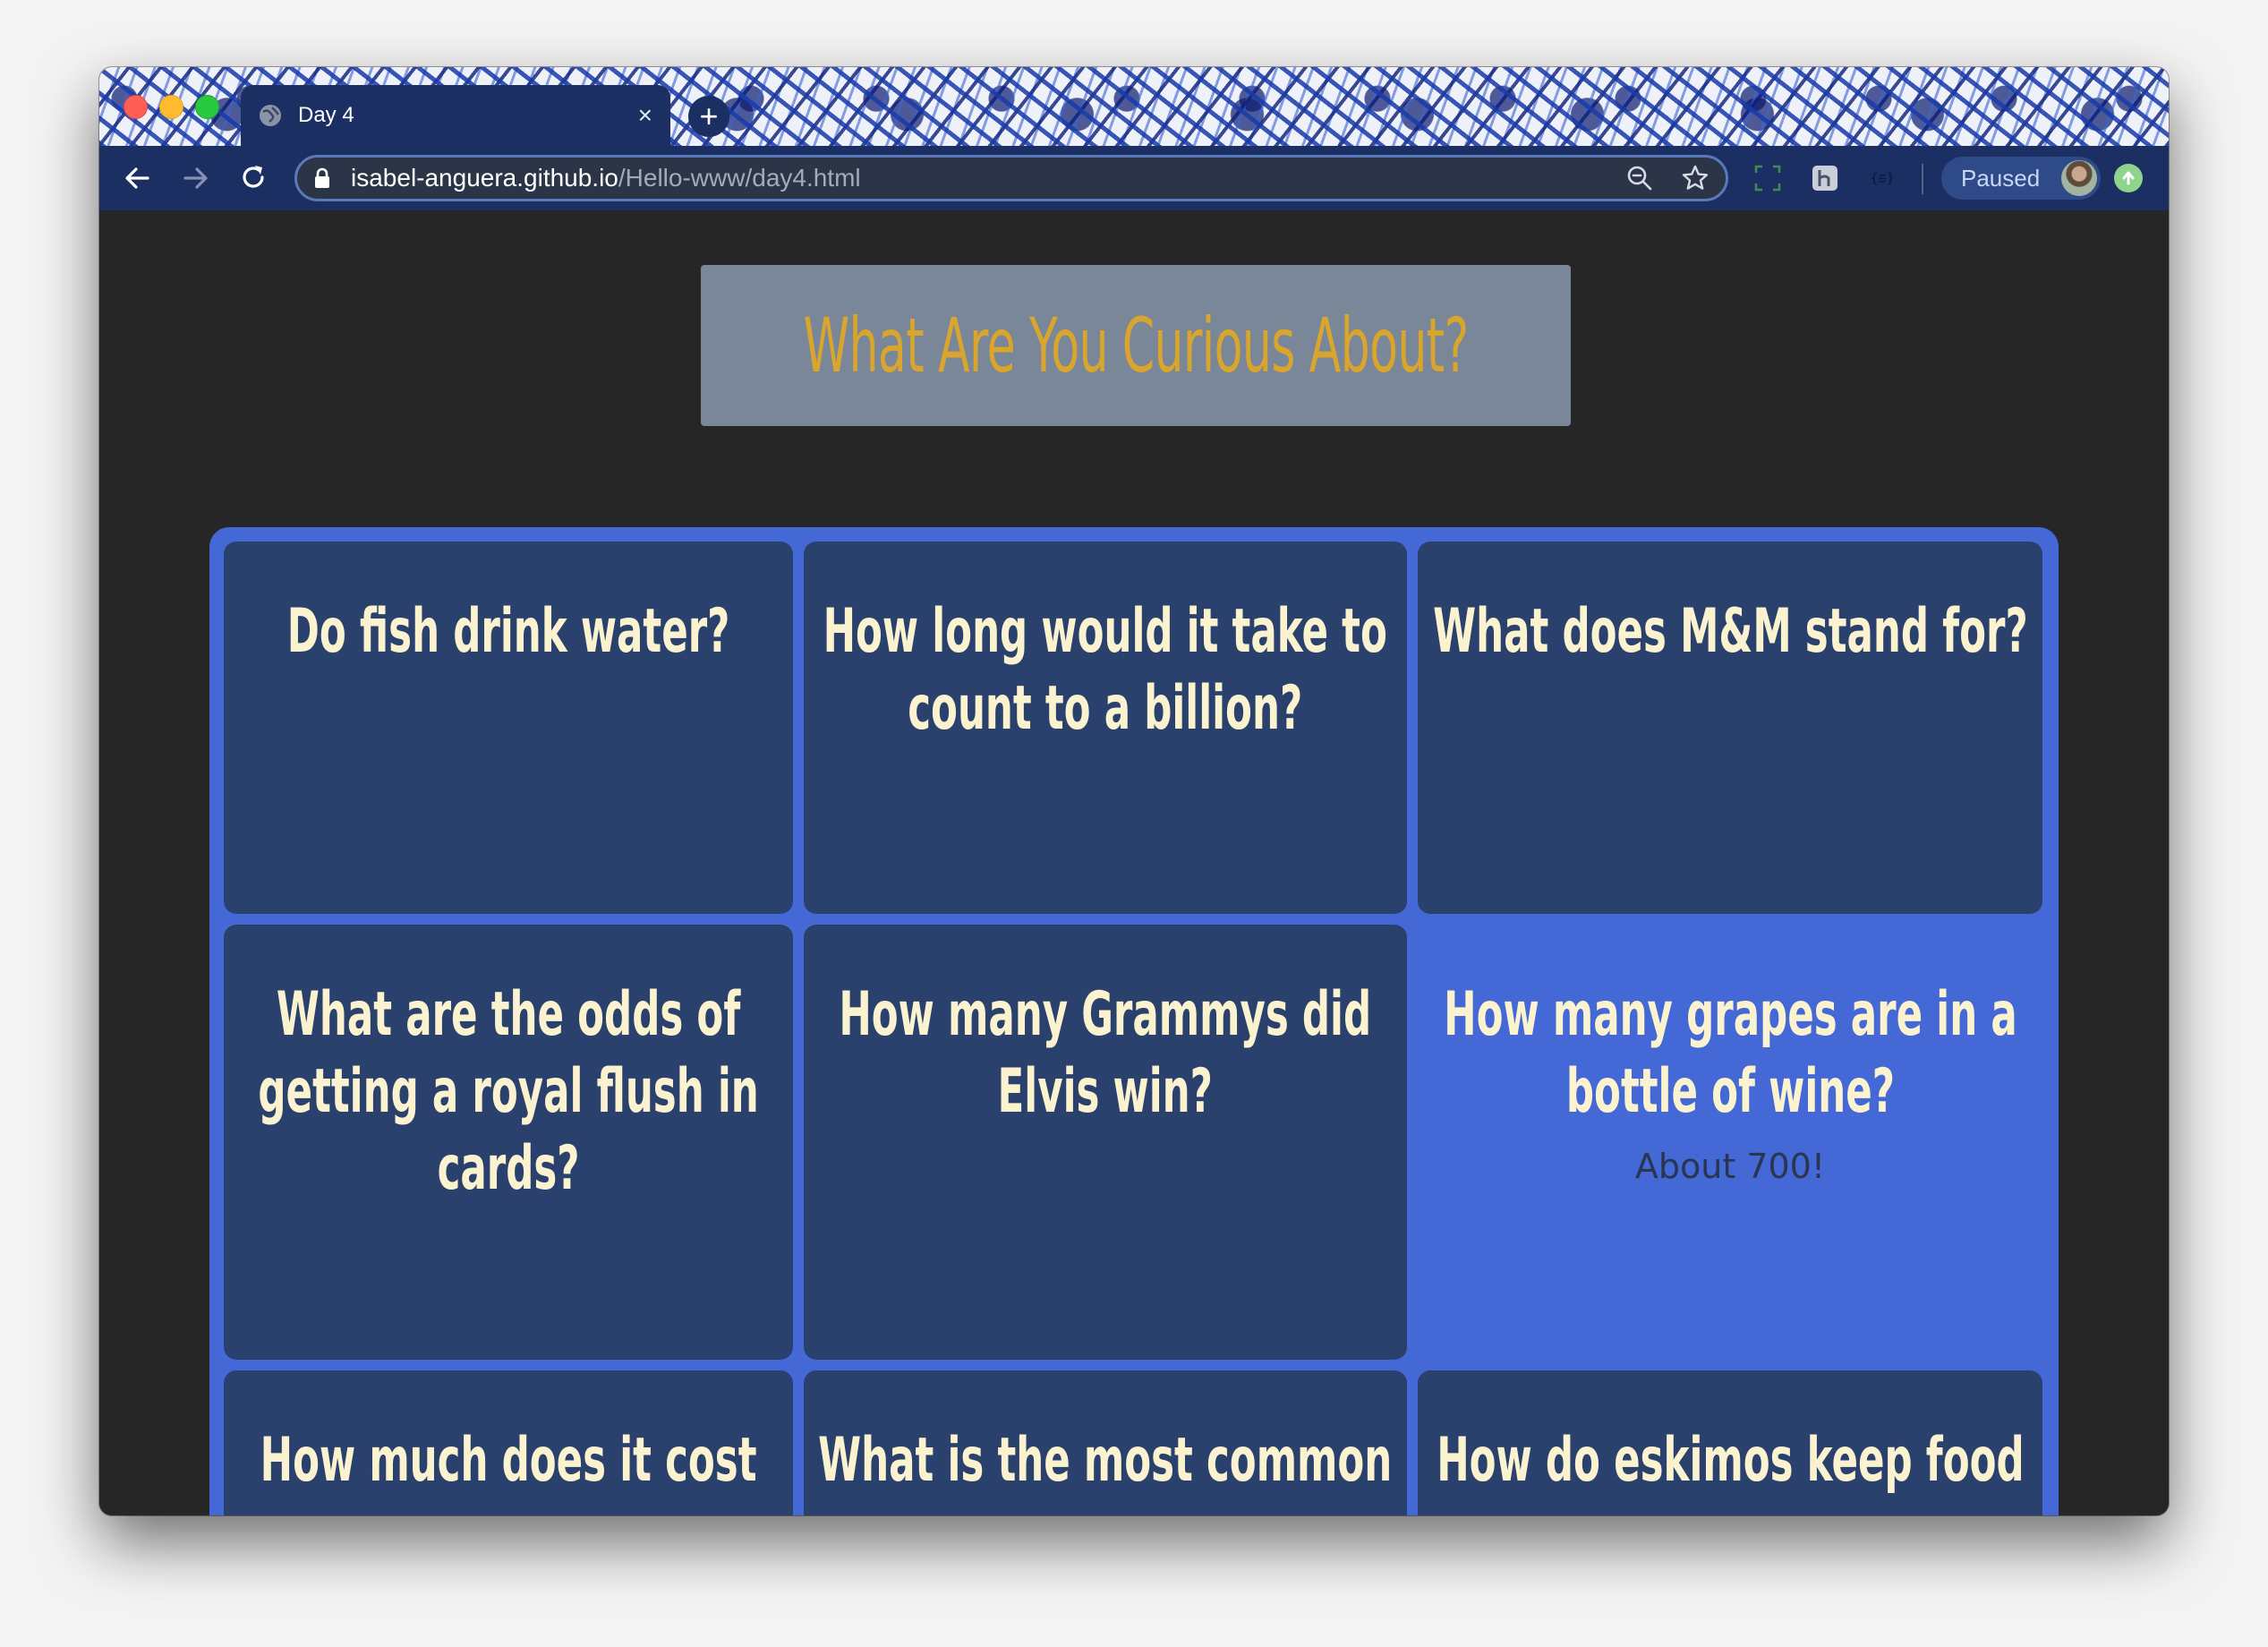  I want to click on json-extension-icon: {≡}, so click(1883, 178).